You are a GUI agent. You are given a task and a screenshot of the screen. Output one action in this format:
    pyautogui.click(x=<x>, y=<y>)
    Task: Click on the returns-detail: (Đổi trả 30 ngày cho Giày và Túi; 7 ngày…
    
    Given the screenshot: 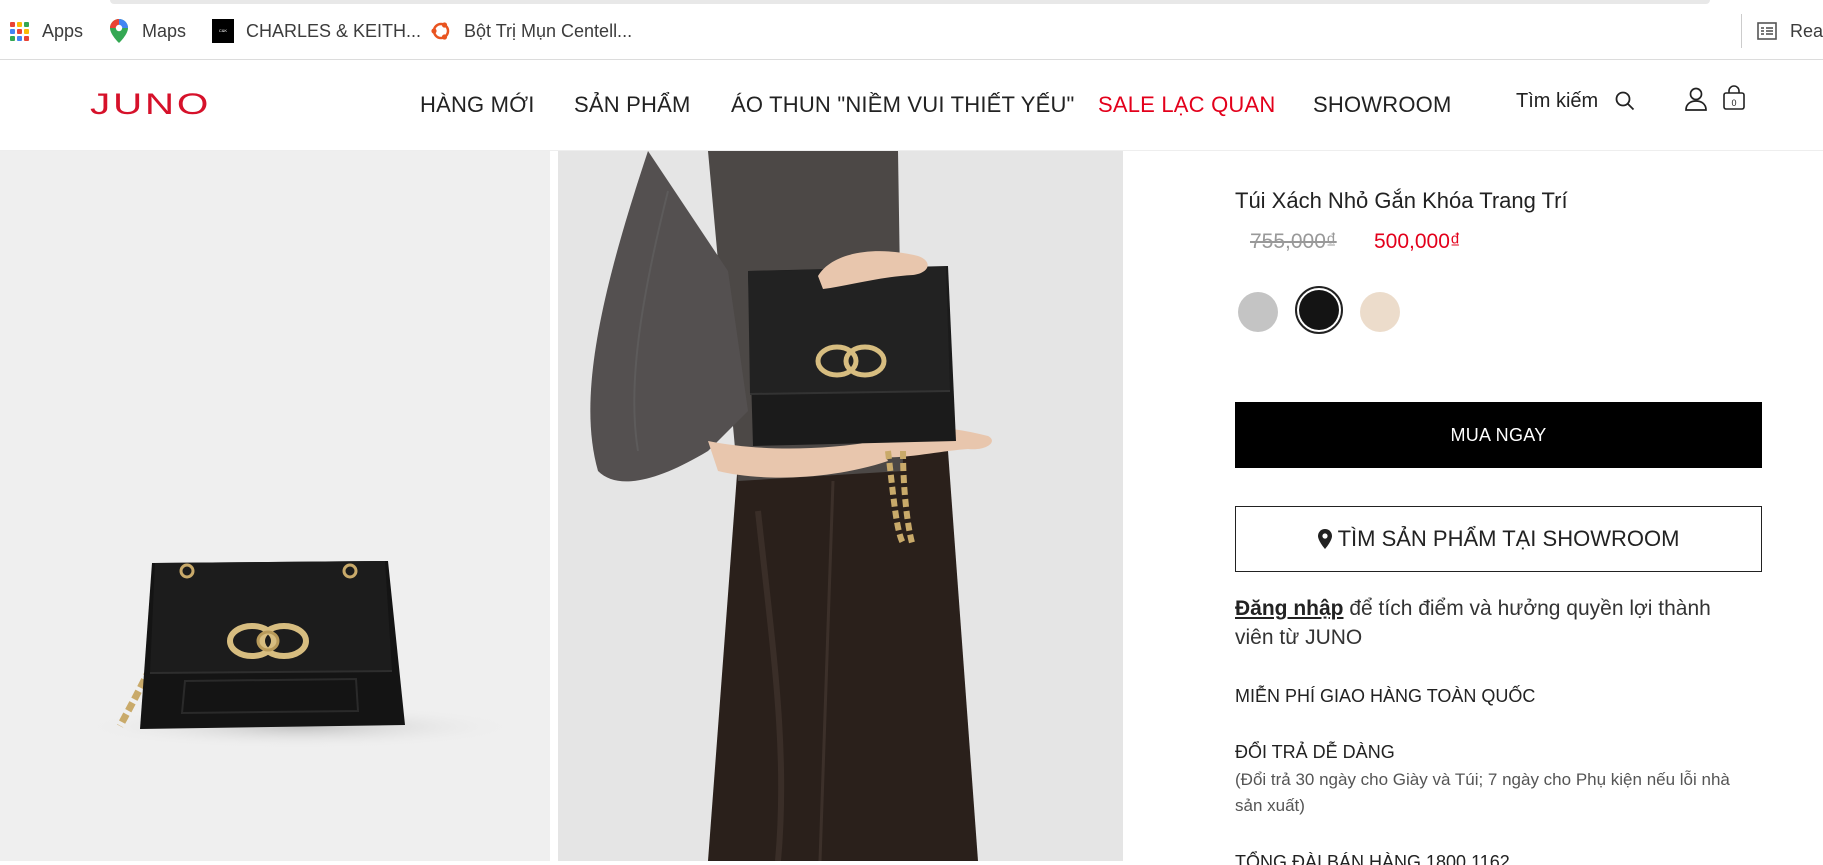 What is the action you would take?
    pyautogui.click(x=1482, y=792)
    